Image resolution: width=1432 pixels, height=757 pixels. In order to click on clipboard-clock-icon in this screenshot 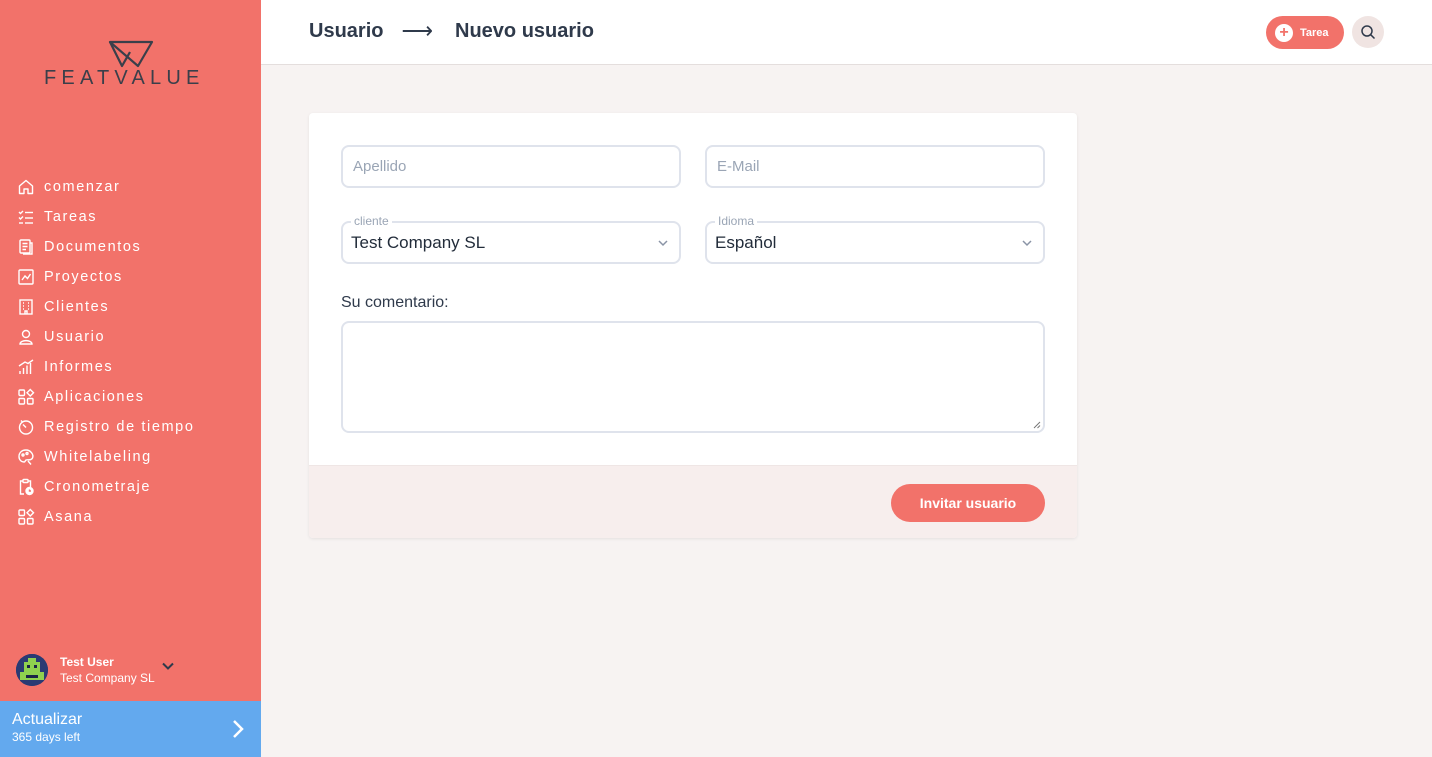, I will do `click(26, 487)`.